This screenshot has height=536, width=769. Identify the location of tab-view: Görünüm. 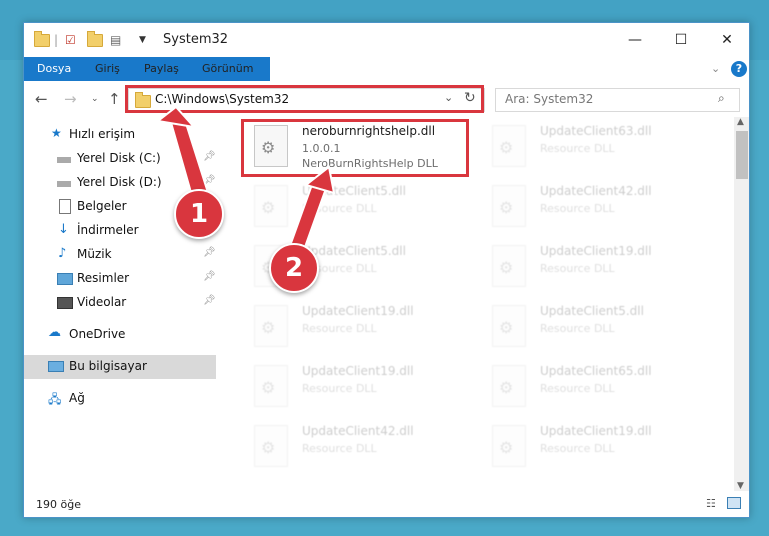
(227, 69).